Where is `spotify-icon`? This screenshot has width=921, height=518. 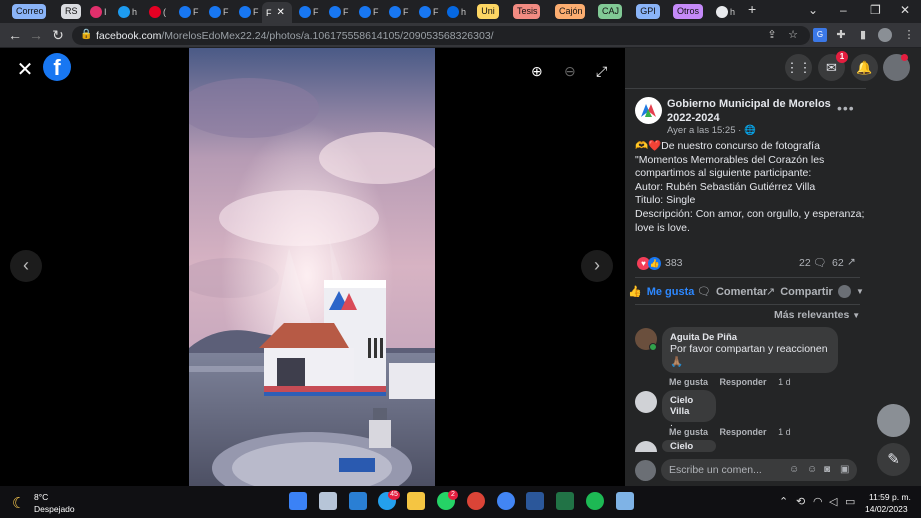
spotify-icon is located at coordinates (595, 501).